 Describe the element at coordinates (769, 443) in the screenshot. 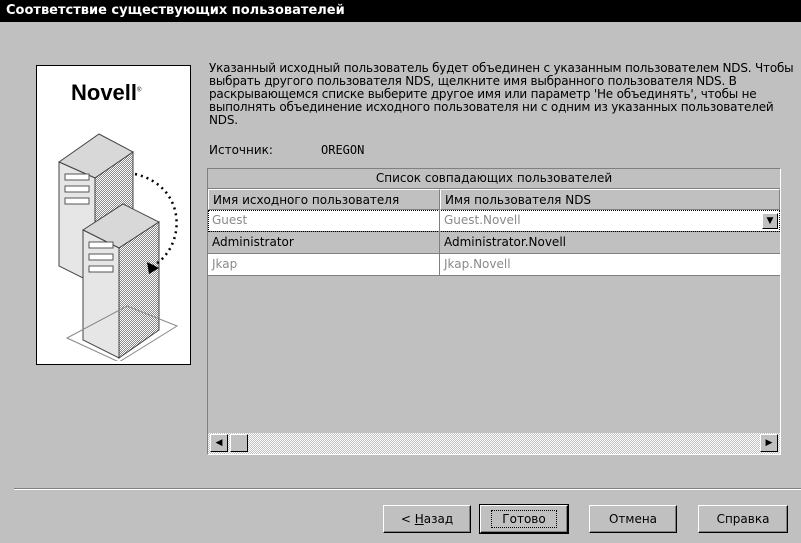

I see `triangle-right-icon: ▶` at that location.